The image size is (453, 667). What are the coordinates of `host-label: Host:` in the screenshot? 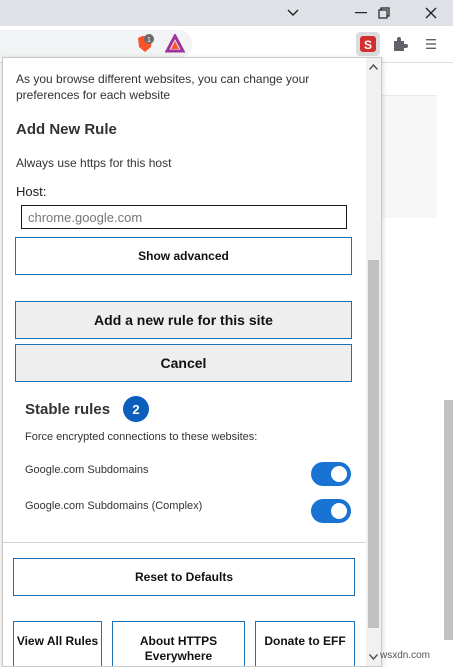 It's located at (31, 191).